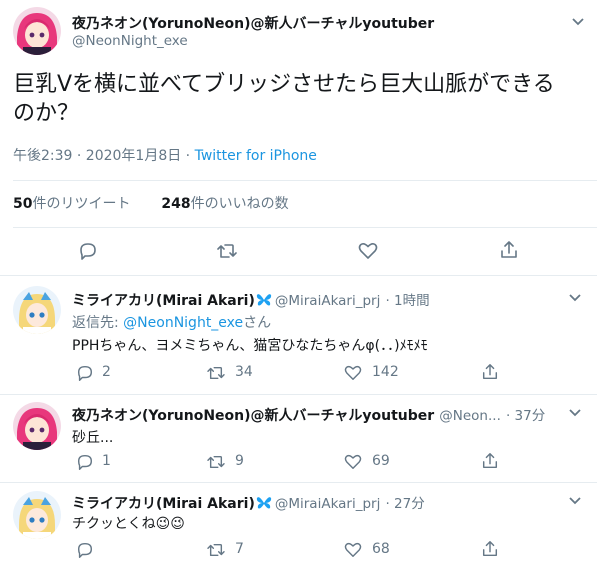 The width and height of the screenshot is (597, 569). I want to click on reply-count: 2, so click(106, 372).